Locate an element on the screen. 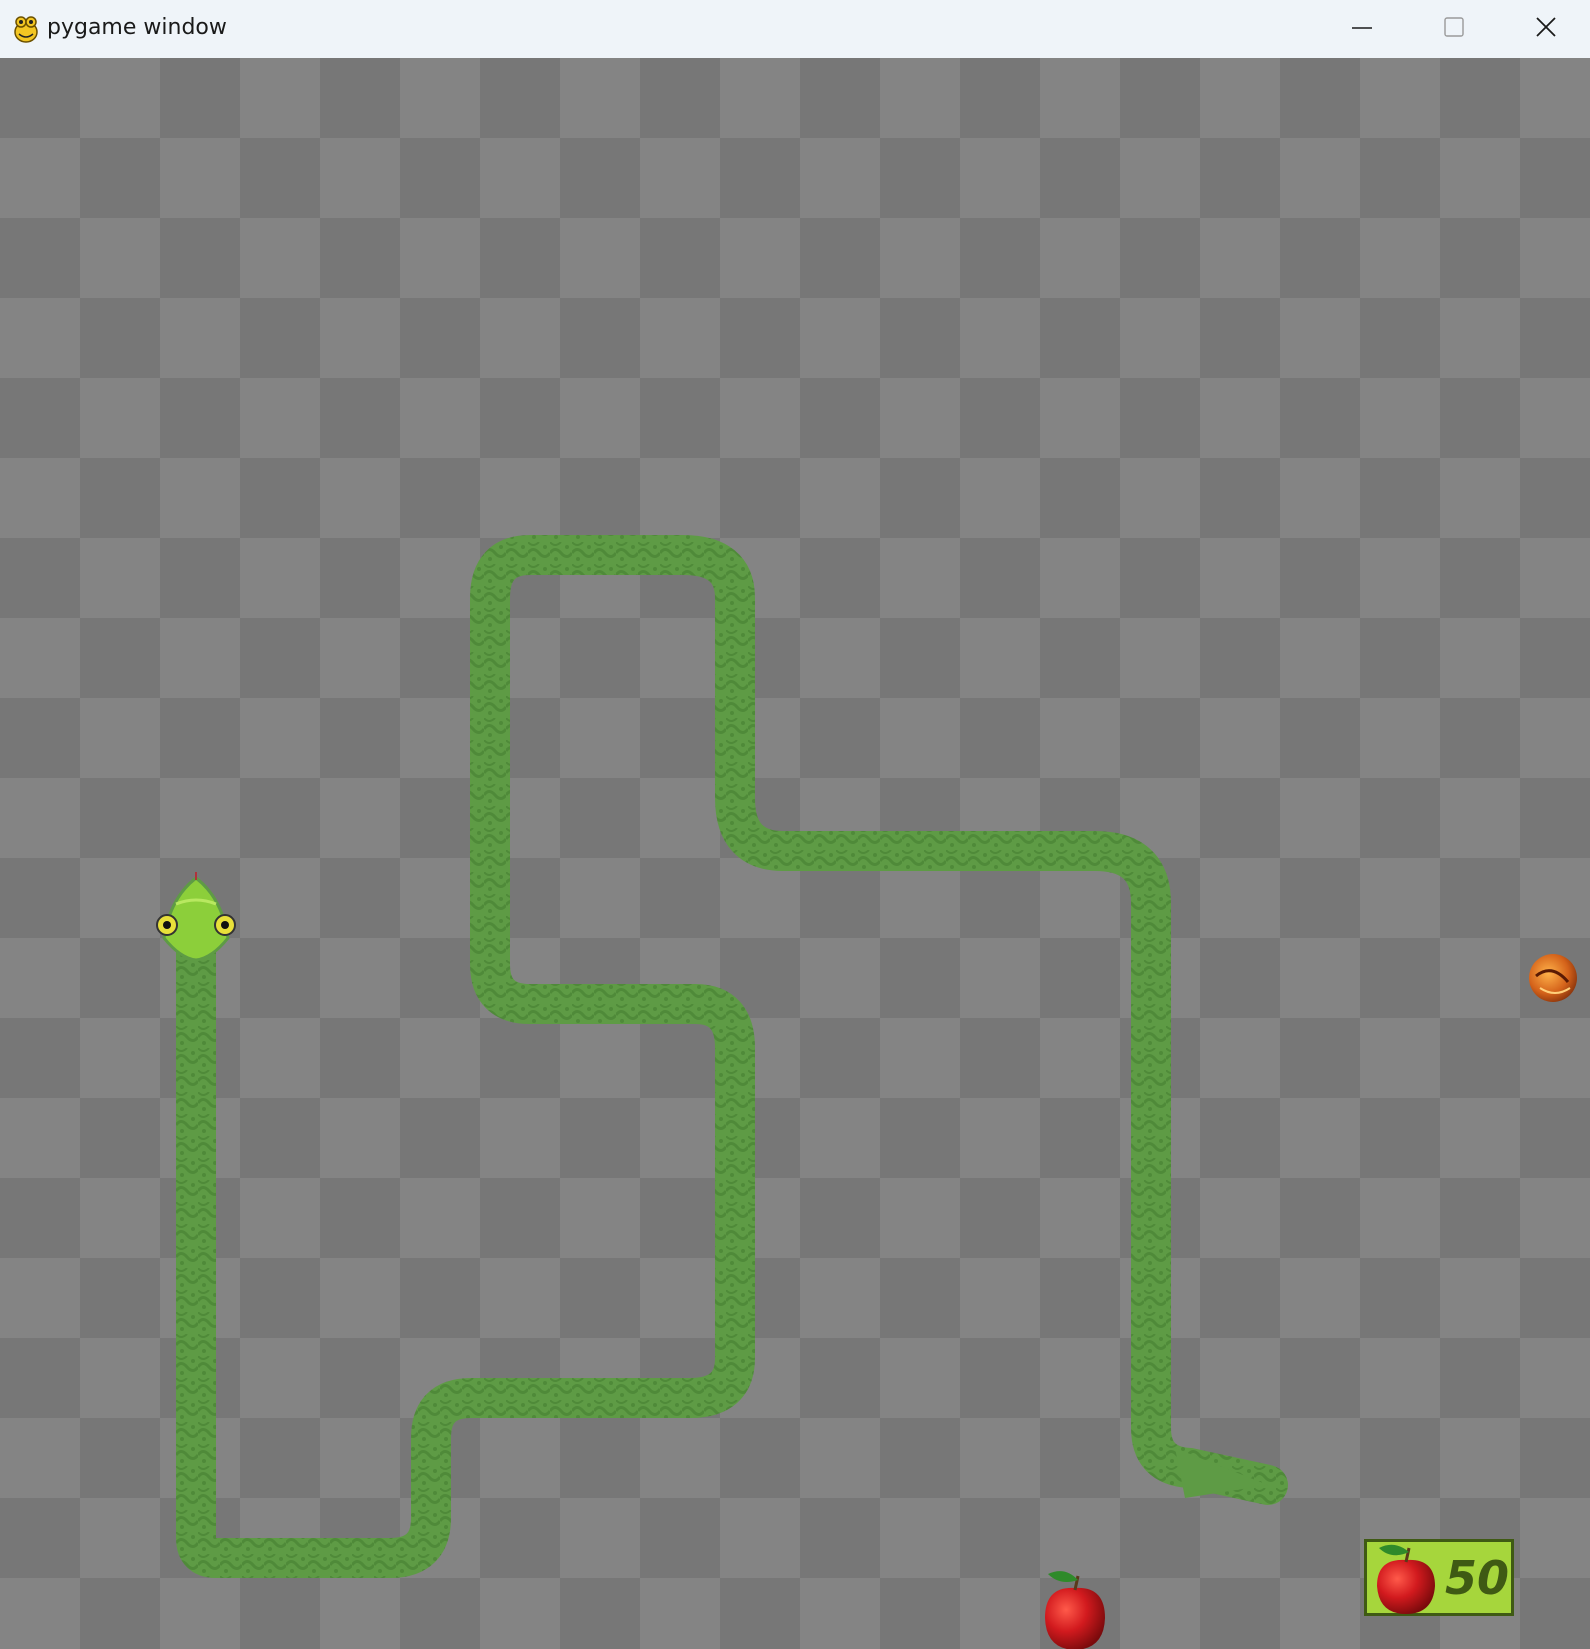  apple-icon is located at coordinates (1406, 1579).